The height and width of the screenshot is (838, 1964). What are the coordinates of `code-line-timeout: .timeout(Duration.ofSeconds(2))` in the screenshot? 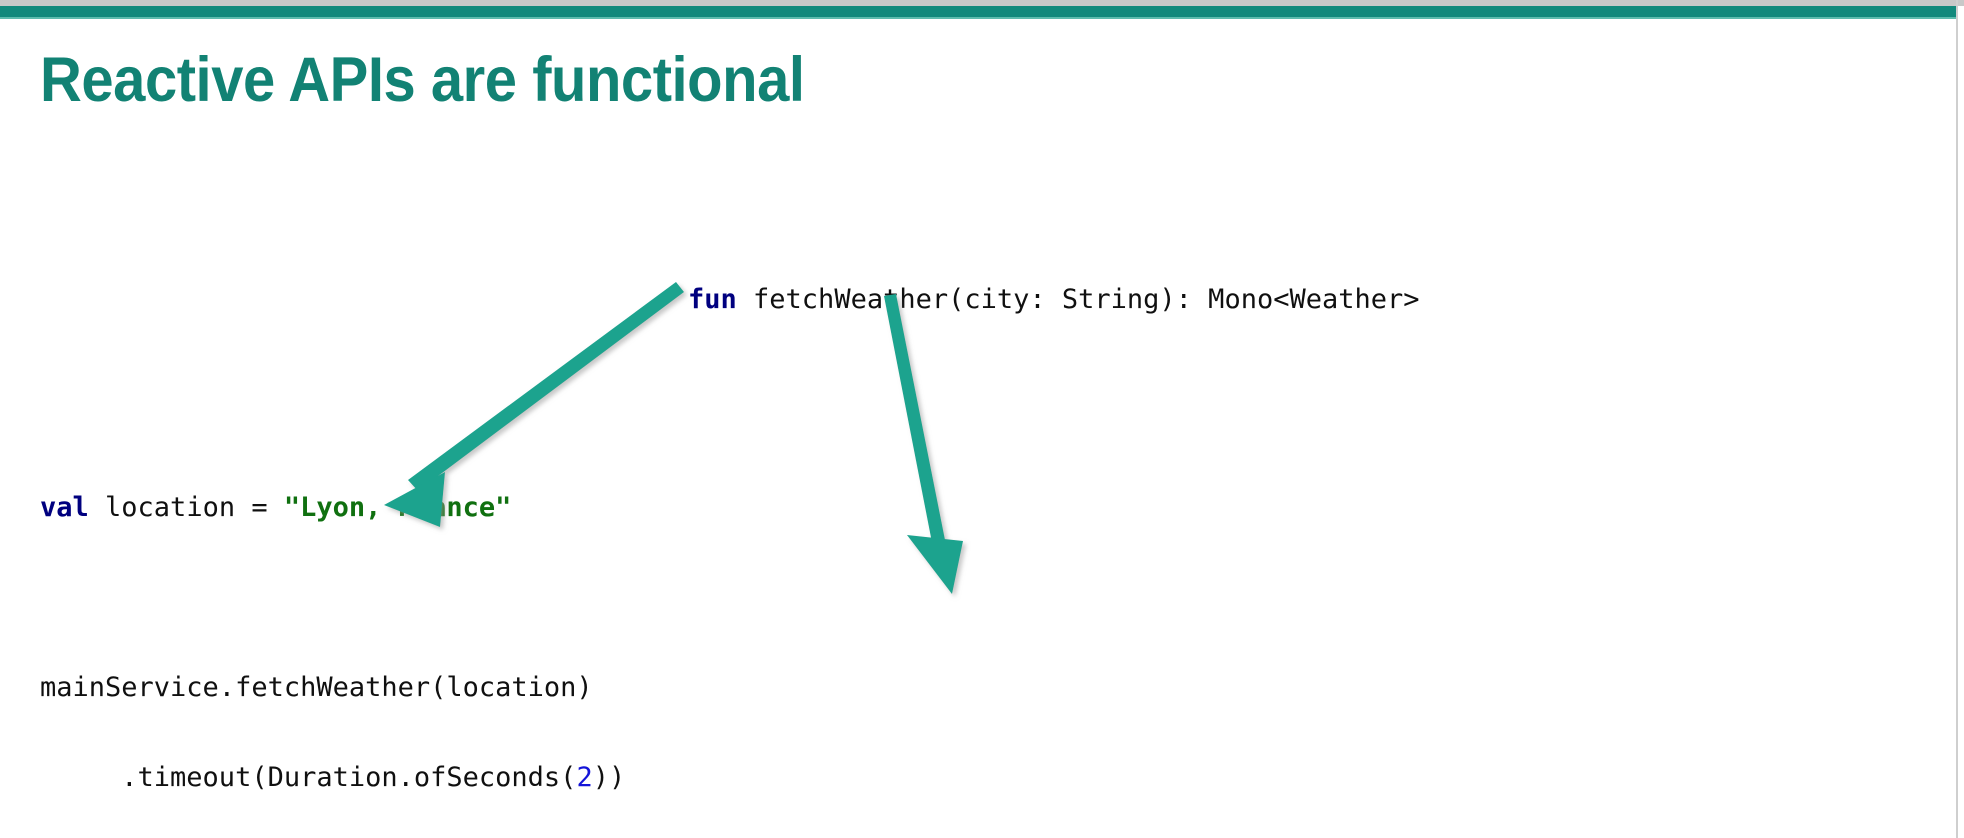 It's located at (730, 777).